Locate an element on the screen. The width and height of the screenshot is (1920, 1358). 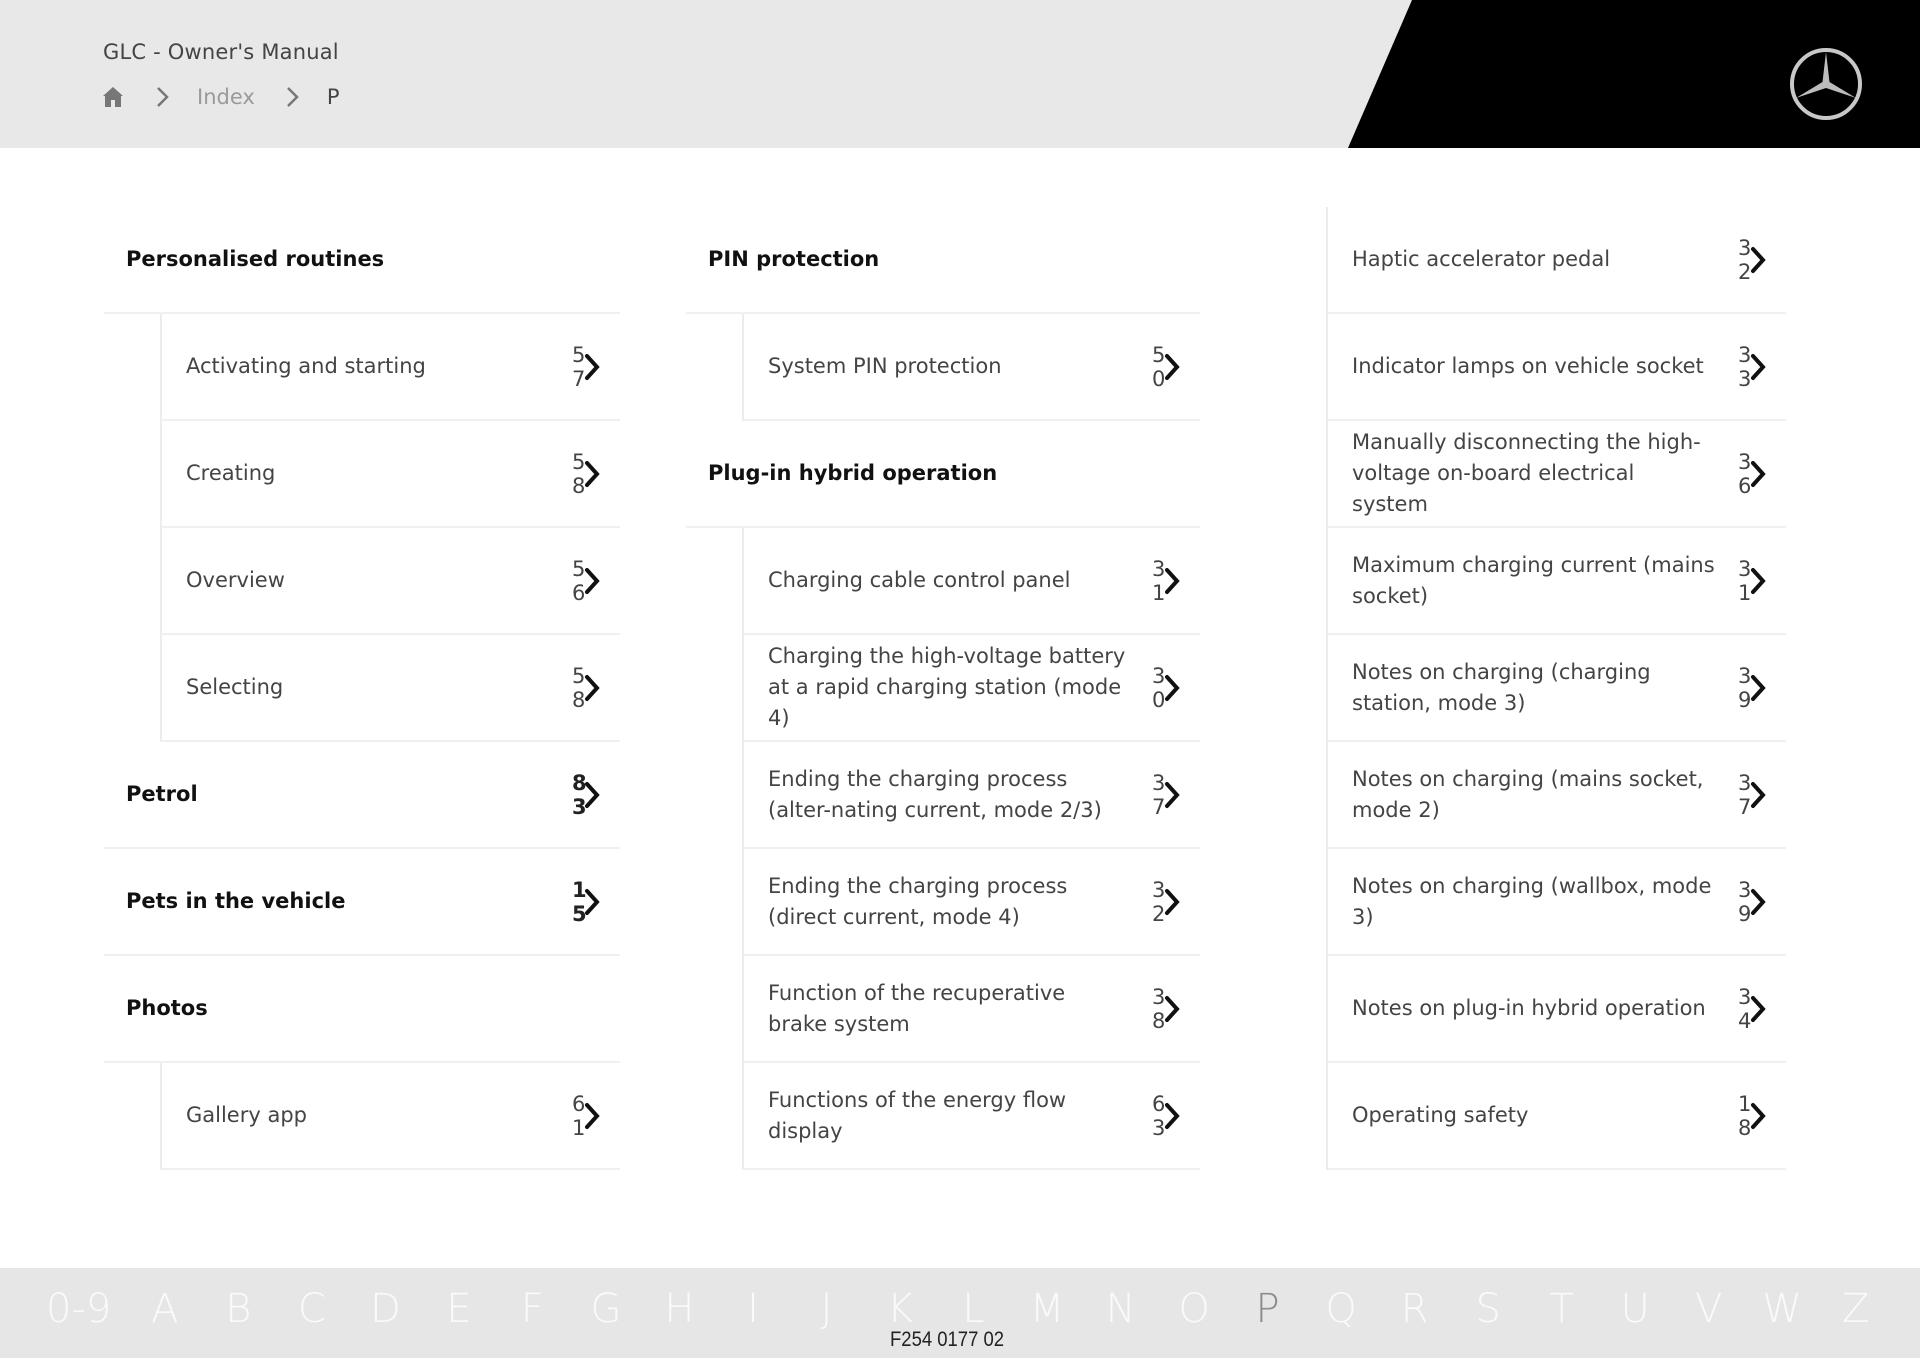
page-link: 5 0 is located at coordinates (1172, 367).